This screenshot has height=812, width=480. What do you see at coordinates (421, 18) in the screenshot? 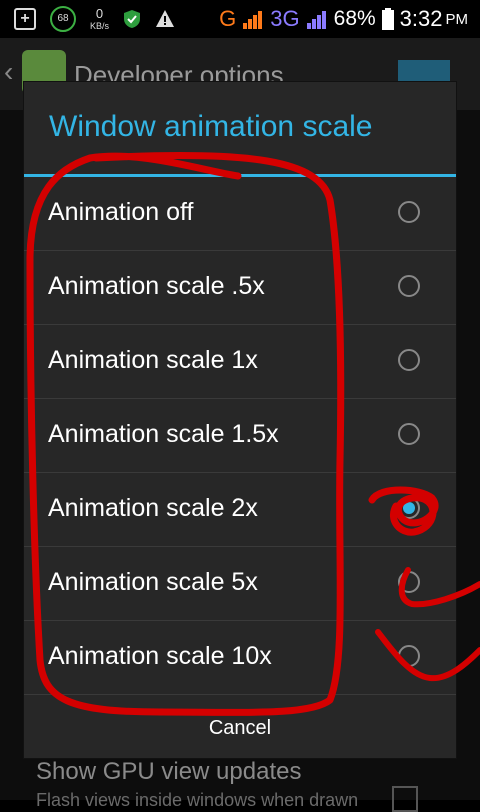
I see `clock-time: 3:32` at bounding box center [421, 18].